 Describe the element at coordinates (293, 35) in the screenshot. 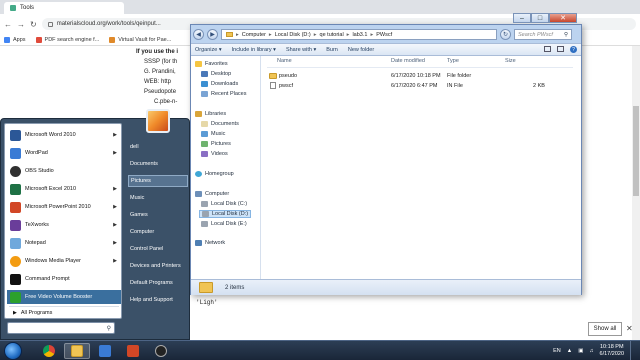

I see `breadcrumb-item: Local Disk (D:)` at that location.